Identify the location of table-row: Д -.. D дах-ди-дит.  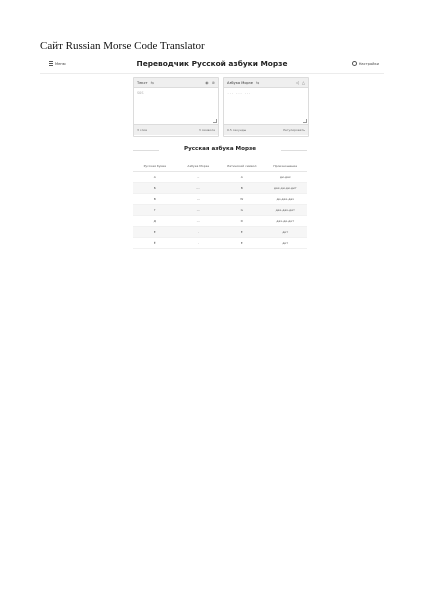
(220, 221).